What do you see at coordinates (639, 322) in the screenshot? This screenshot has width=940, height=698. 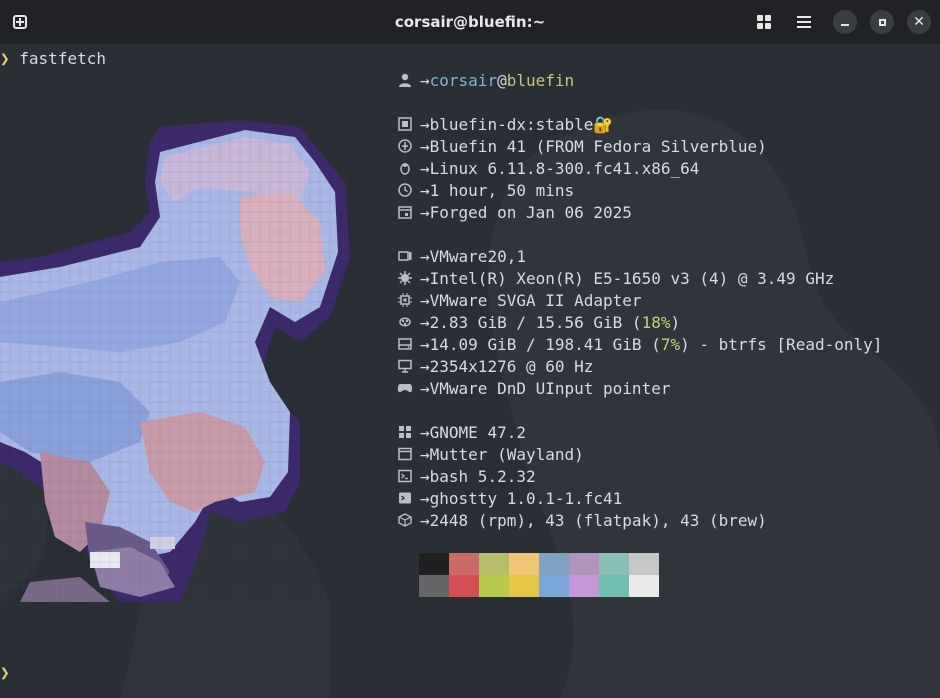 I see `info-row-memory: → 2.83 GiB / 15.56 GiB (18%)` at bounding box center [639, 322].